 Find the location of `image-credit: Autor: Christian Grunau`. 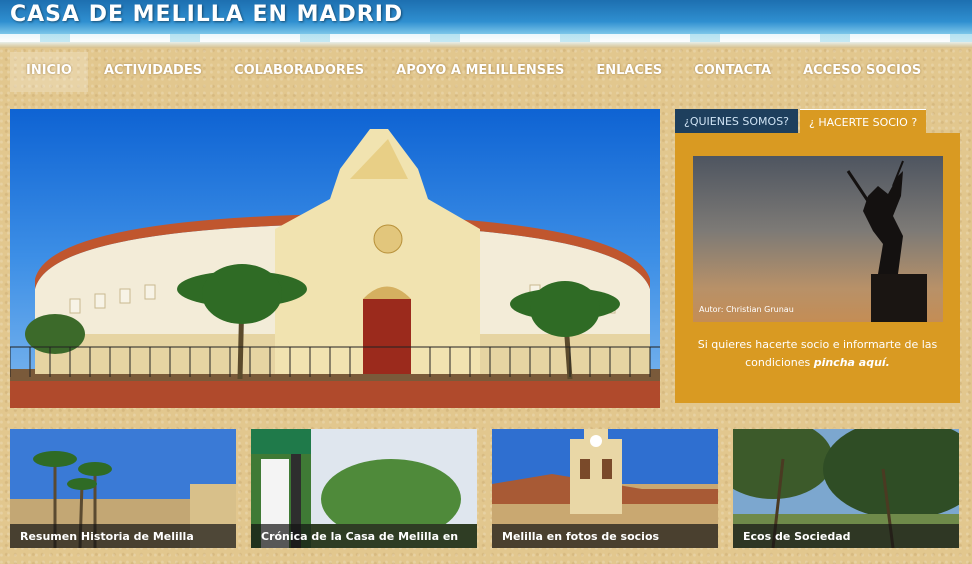

image-credit: Autor: Christian Grunau is located at coordinates (746, 309).